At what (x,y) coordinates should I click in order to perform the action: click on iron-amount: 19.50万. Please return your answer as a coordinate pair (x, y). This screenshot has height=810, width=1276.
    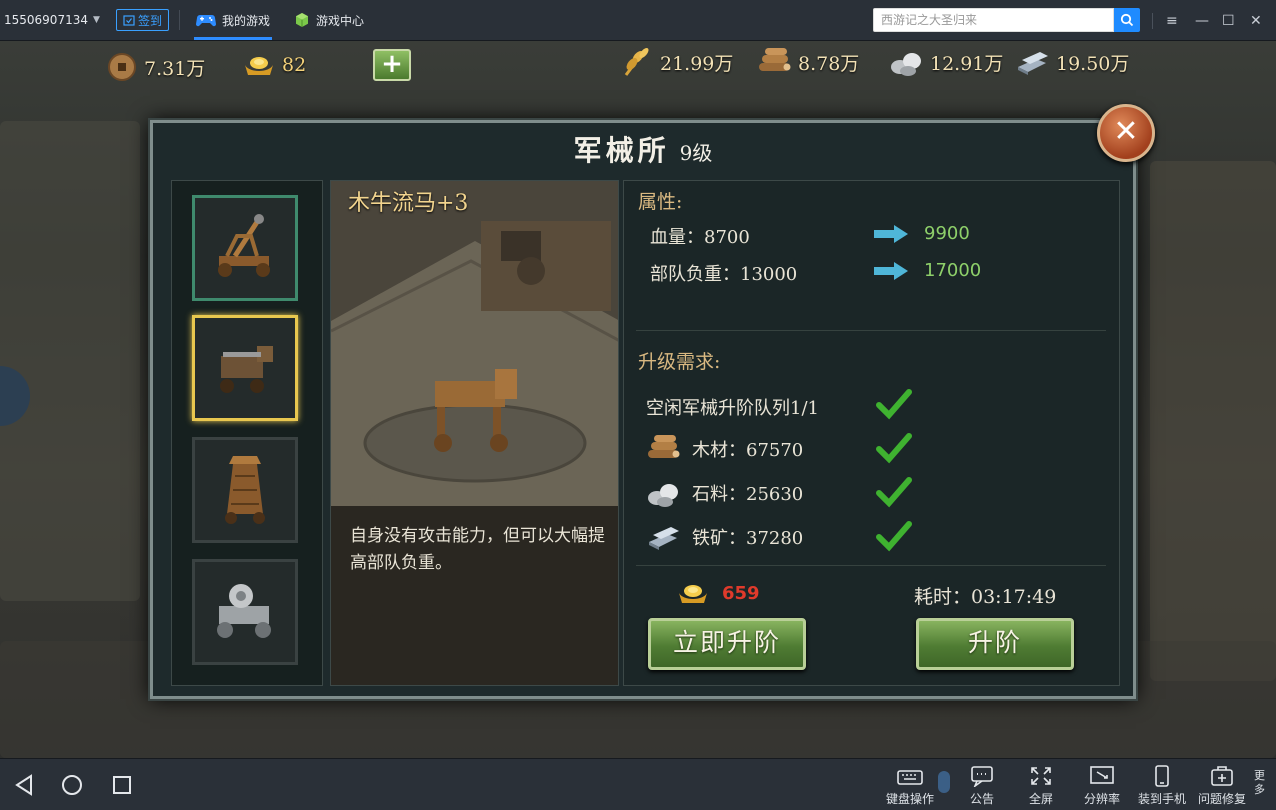
    Looking at the image, I should click on (1093, 63).